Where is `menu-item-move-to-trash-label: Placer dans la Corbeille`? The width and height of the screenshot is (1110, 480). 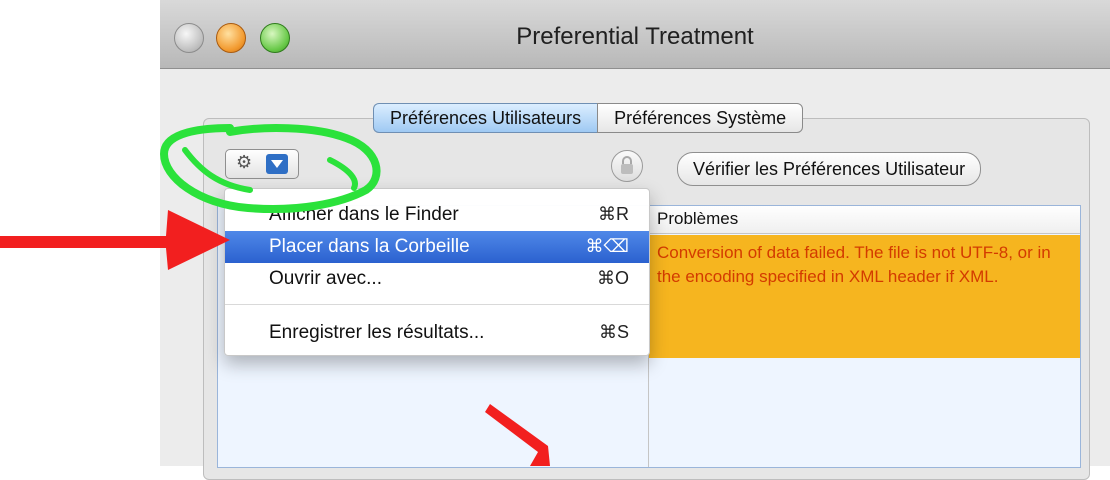 menu-item-move-to-trash-label: Placer dans la Corbeille is located at coordinates (369, 246).